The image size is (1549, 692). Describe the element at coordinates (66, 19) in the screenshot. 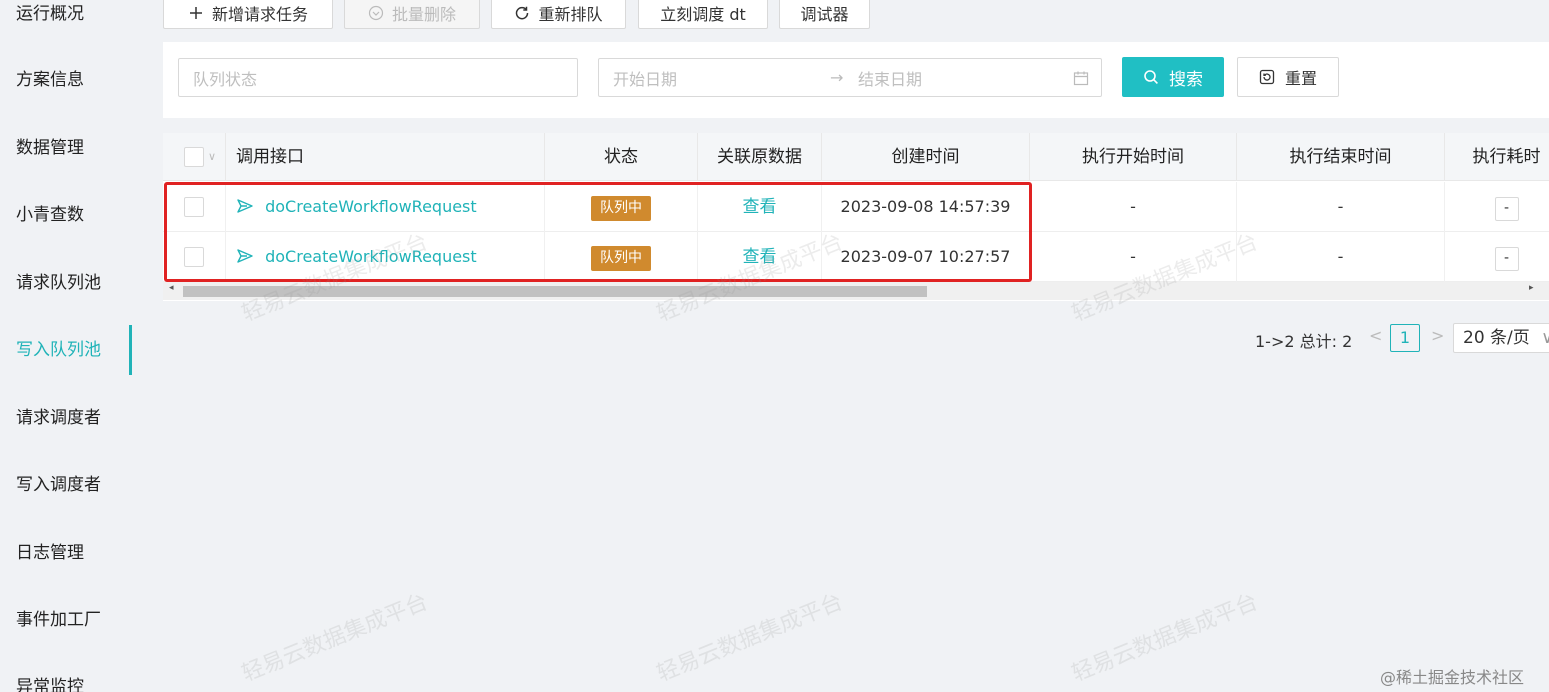

I see `sidebar-item-overview: 运行概况` at that location.